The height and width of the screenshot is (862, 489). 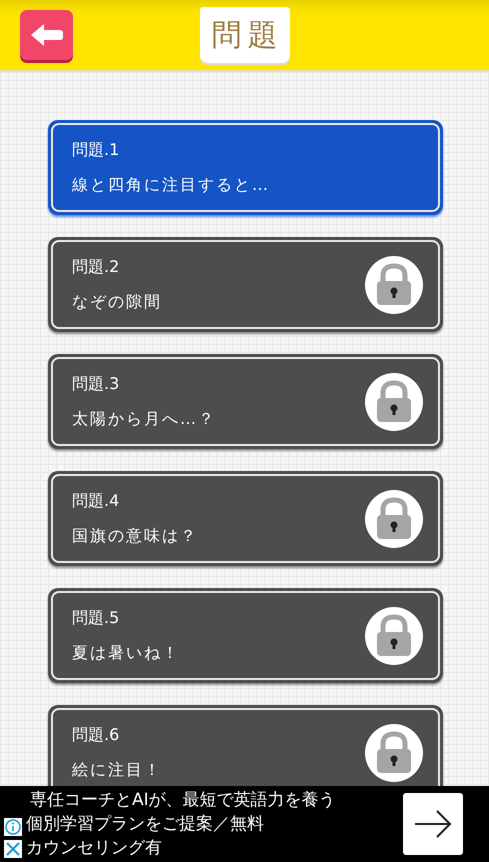 I want to click on problem-number: 問題.3, so click(x=96, y=384).